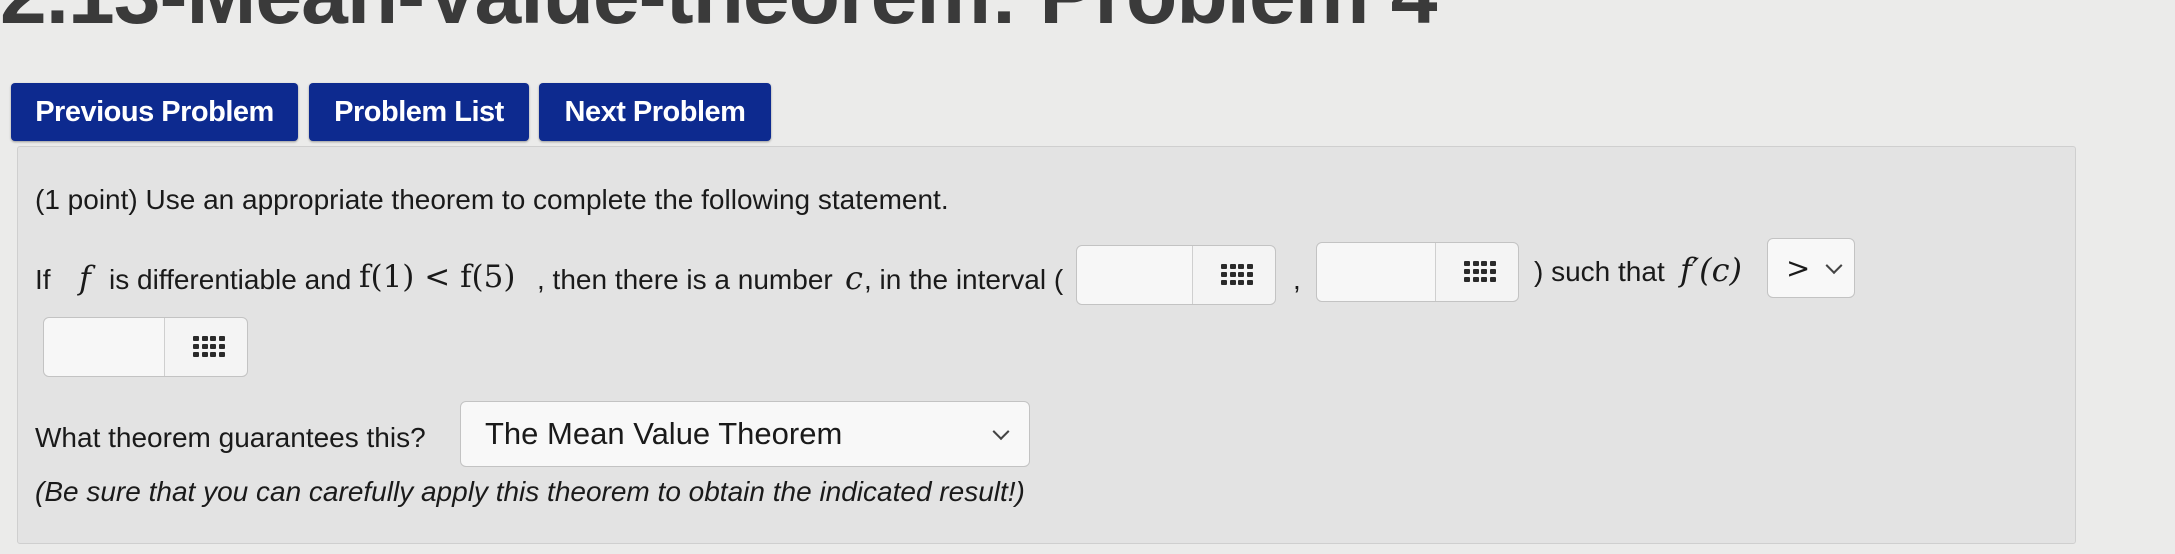 This screenshot has height=554, width=2175. What do you see at coordinates (685, 279) in the screenshot?
I see `statement-then: , then there is a number` at bounding box center [685, 279].